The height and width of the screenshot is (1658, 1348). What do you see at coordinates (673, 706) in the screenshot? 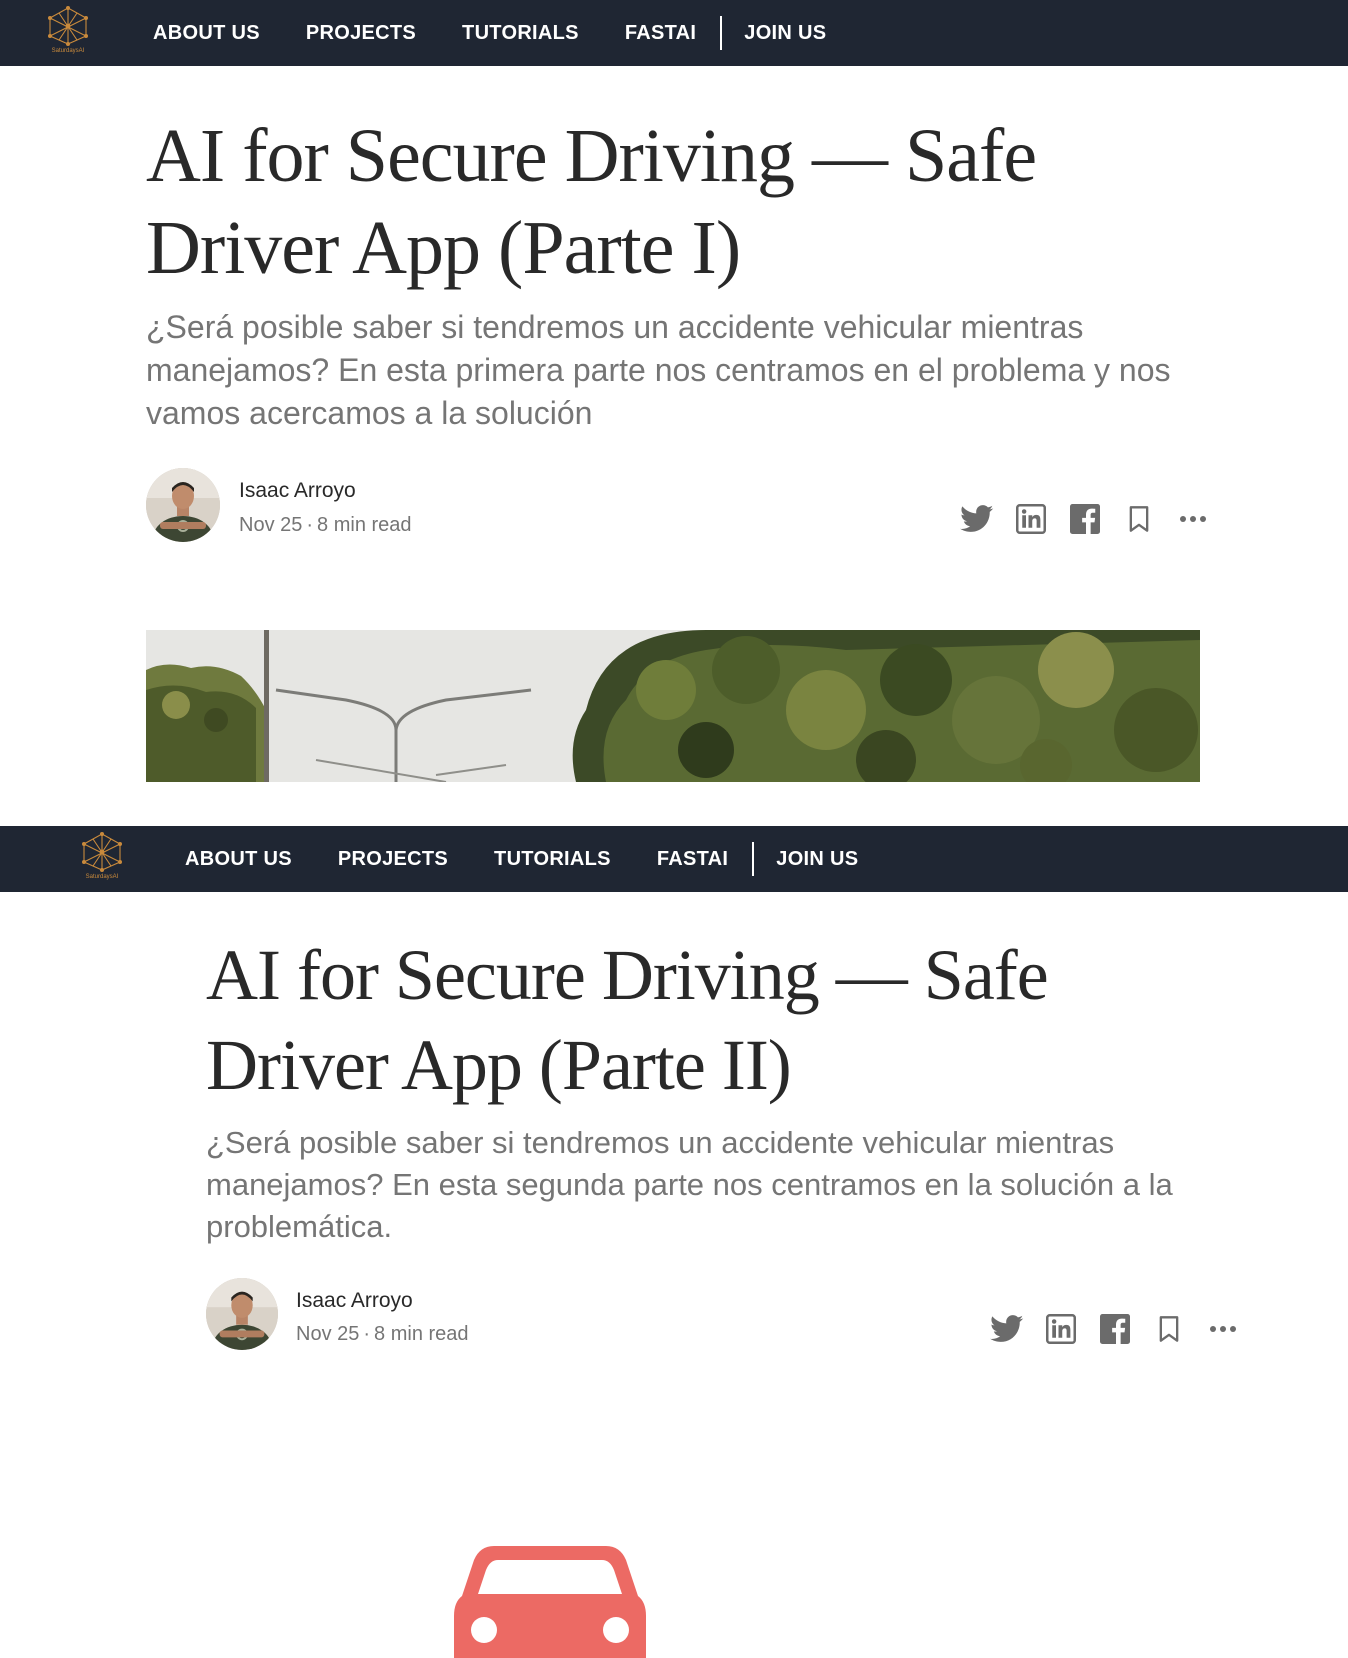
I see `hero-image-road-trees` at bounding box center [673, 706].